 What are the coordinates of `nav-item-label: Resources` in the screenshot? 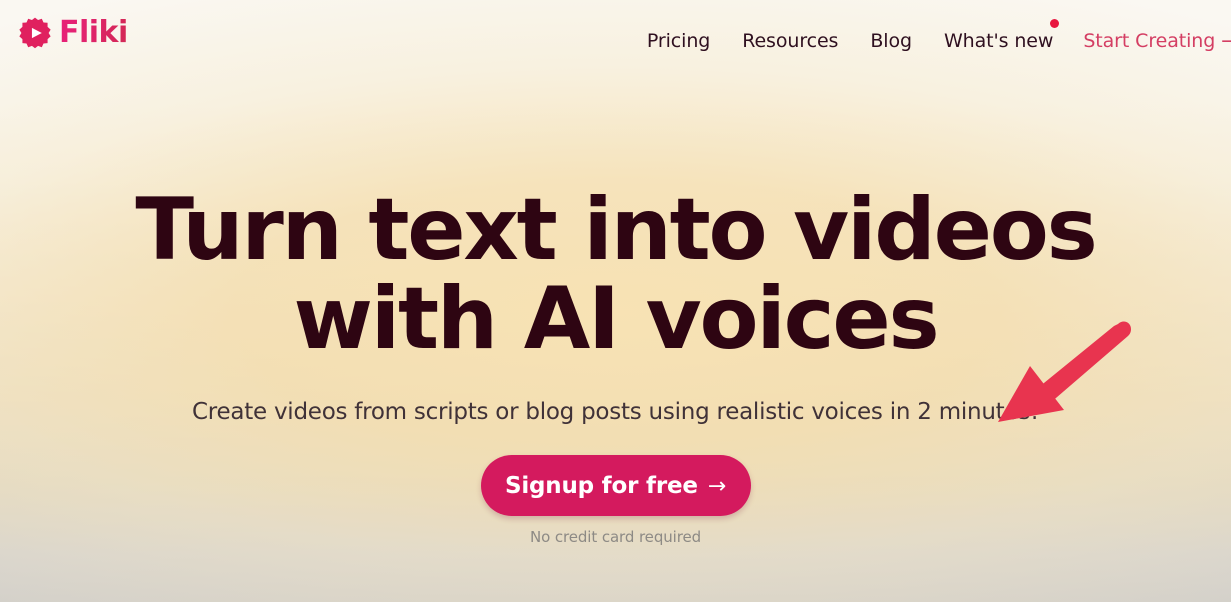 It's located at (790, 41).